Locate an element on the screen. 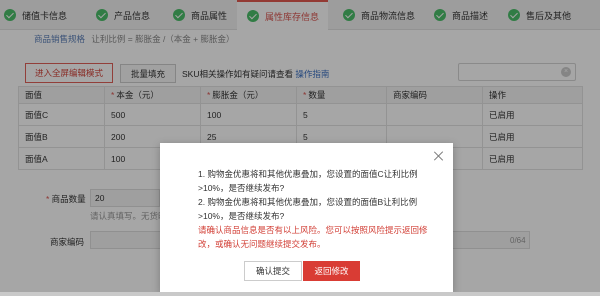 The image size is (600, 296). warning-line: 请确认商品信息是否有以上风险。您可以按照风险提示返回修 is located at coordinates (313, 230).